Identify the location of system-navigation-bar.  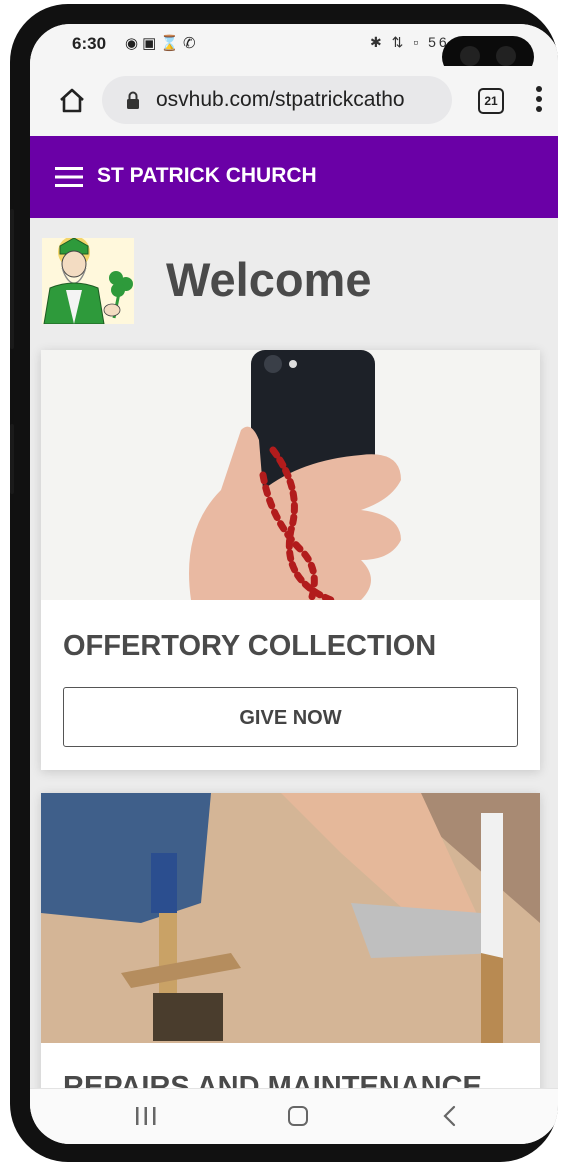
(294, 1116).